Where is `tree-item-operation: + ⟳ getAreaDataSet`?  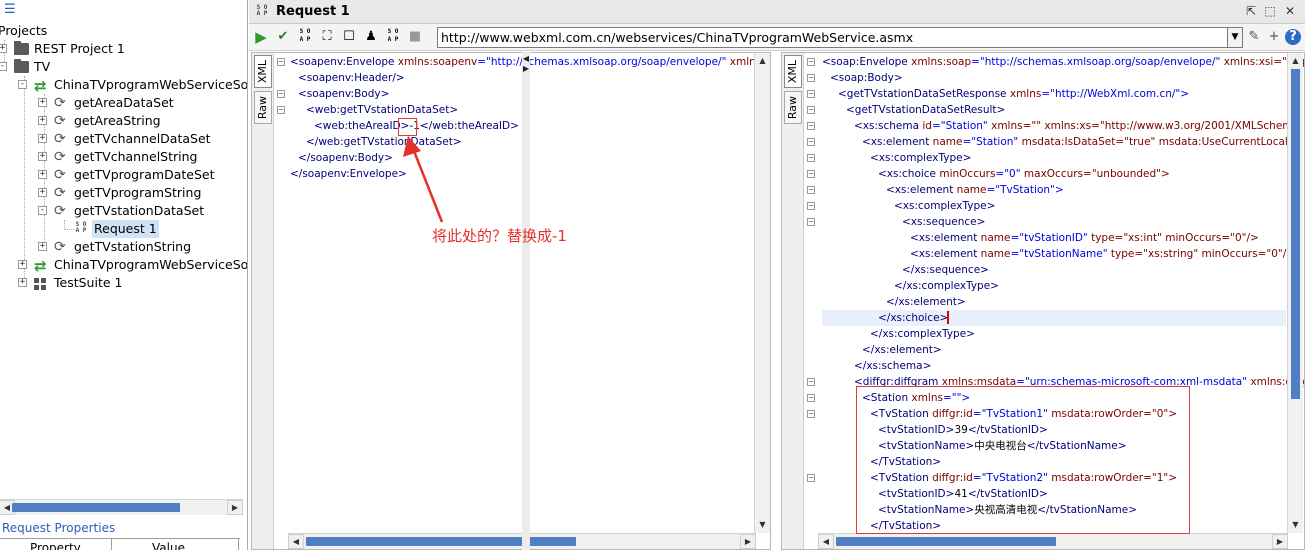 tree-item-operation: + ⟳ getAreaDataSet is located at coordinates (123, 103).